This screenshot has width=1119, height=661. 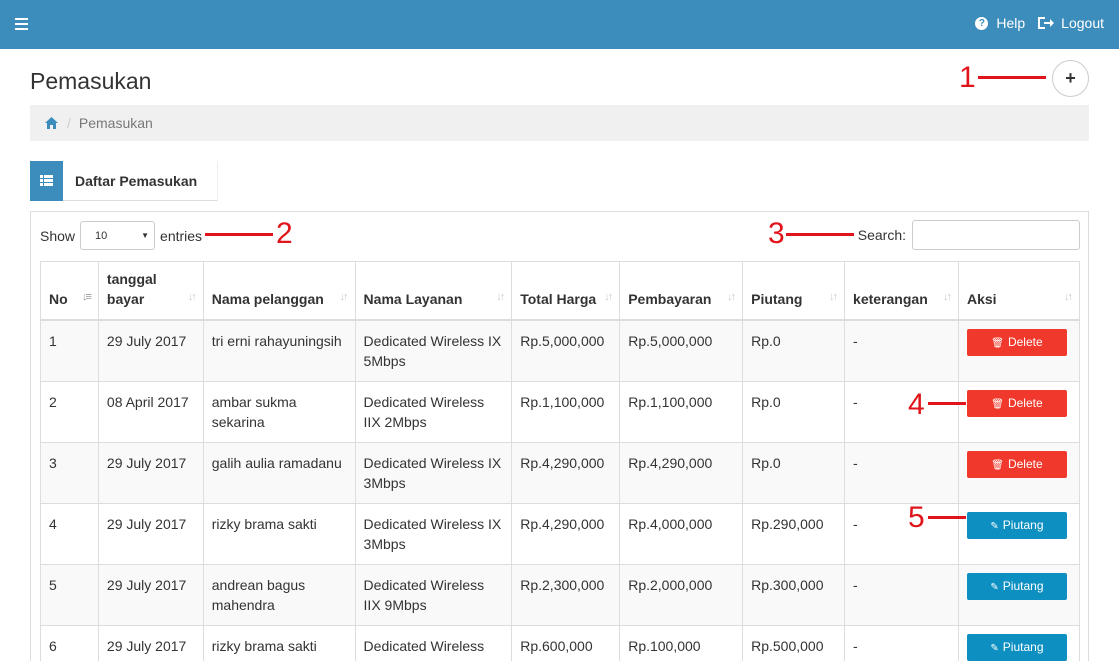 What do you see at coordinates (559, 123) in the screenshot?
I see `breadcrumb: / Pemasukan` at bounding box center [559, 123].